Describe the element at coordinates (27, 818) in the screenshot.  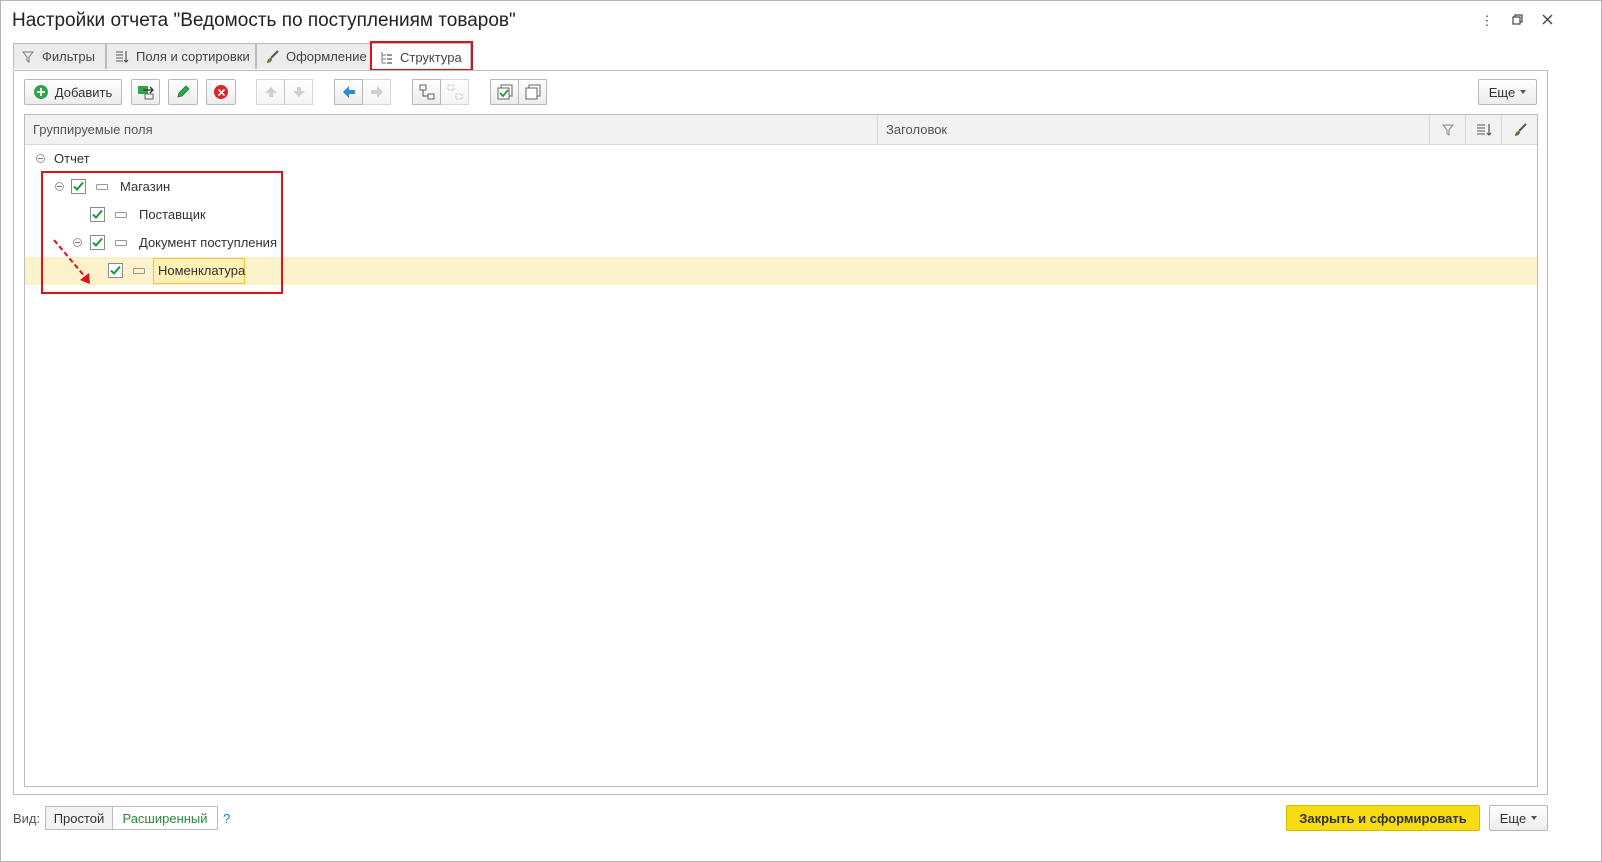
I see `view-label: Вид:` at that location.